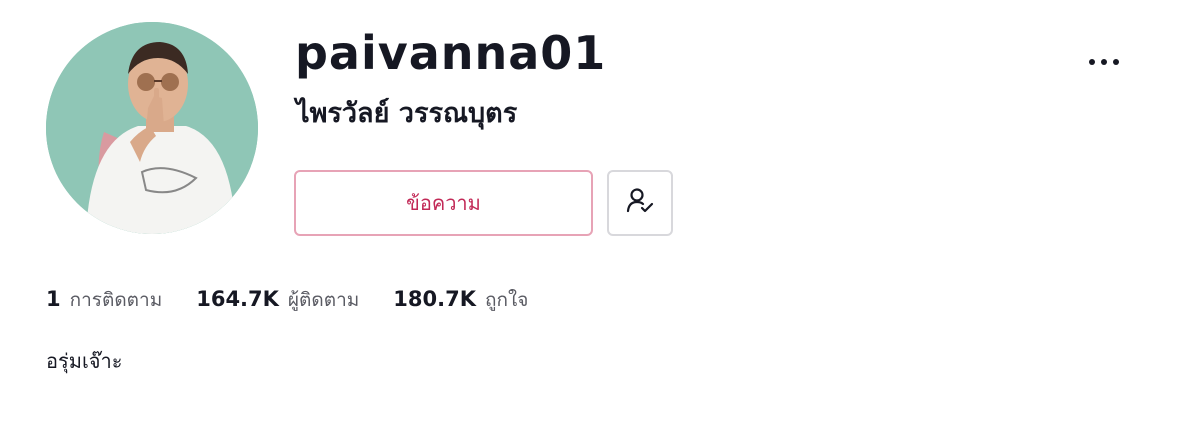  I want to click on stat-followers: 164.7K ผู้ติดตาม, so click(277, 300).